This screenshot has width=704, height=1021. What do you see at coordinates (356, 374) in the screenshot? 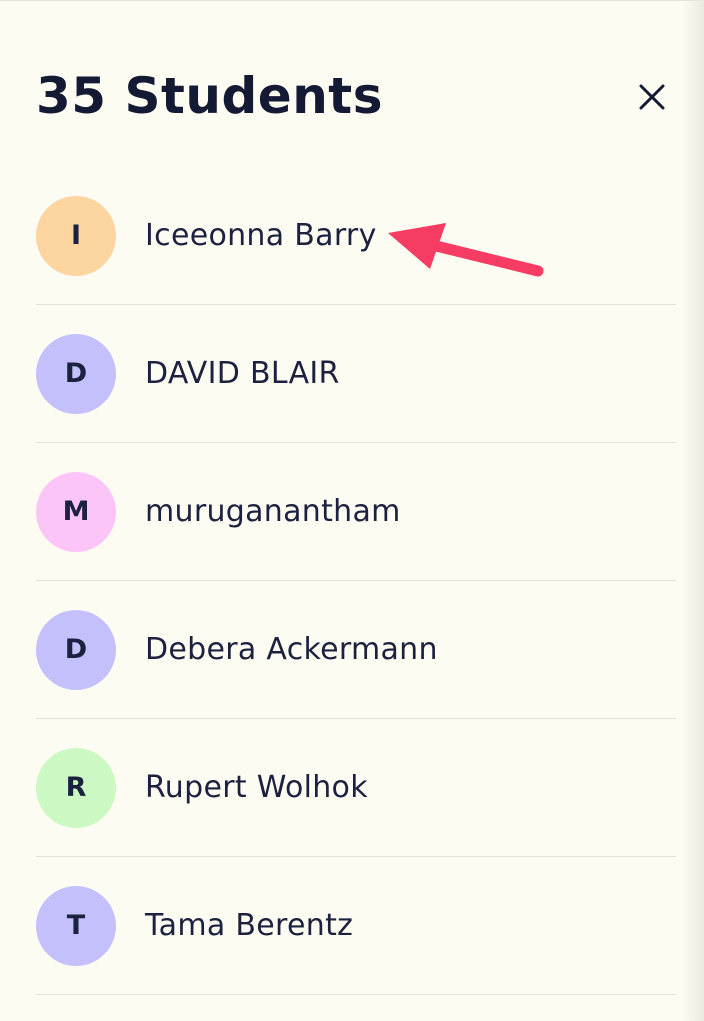
I see `student-row: D DAVID BLAIR` at bounding box center [356, 374].